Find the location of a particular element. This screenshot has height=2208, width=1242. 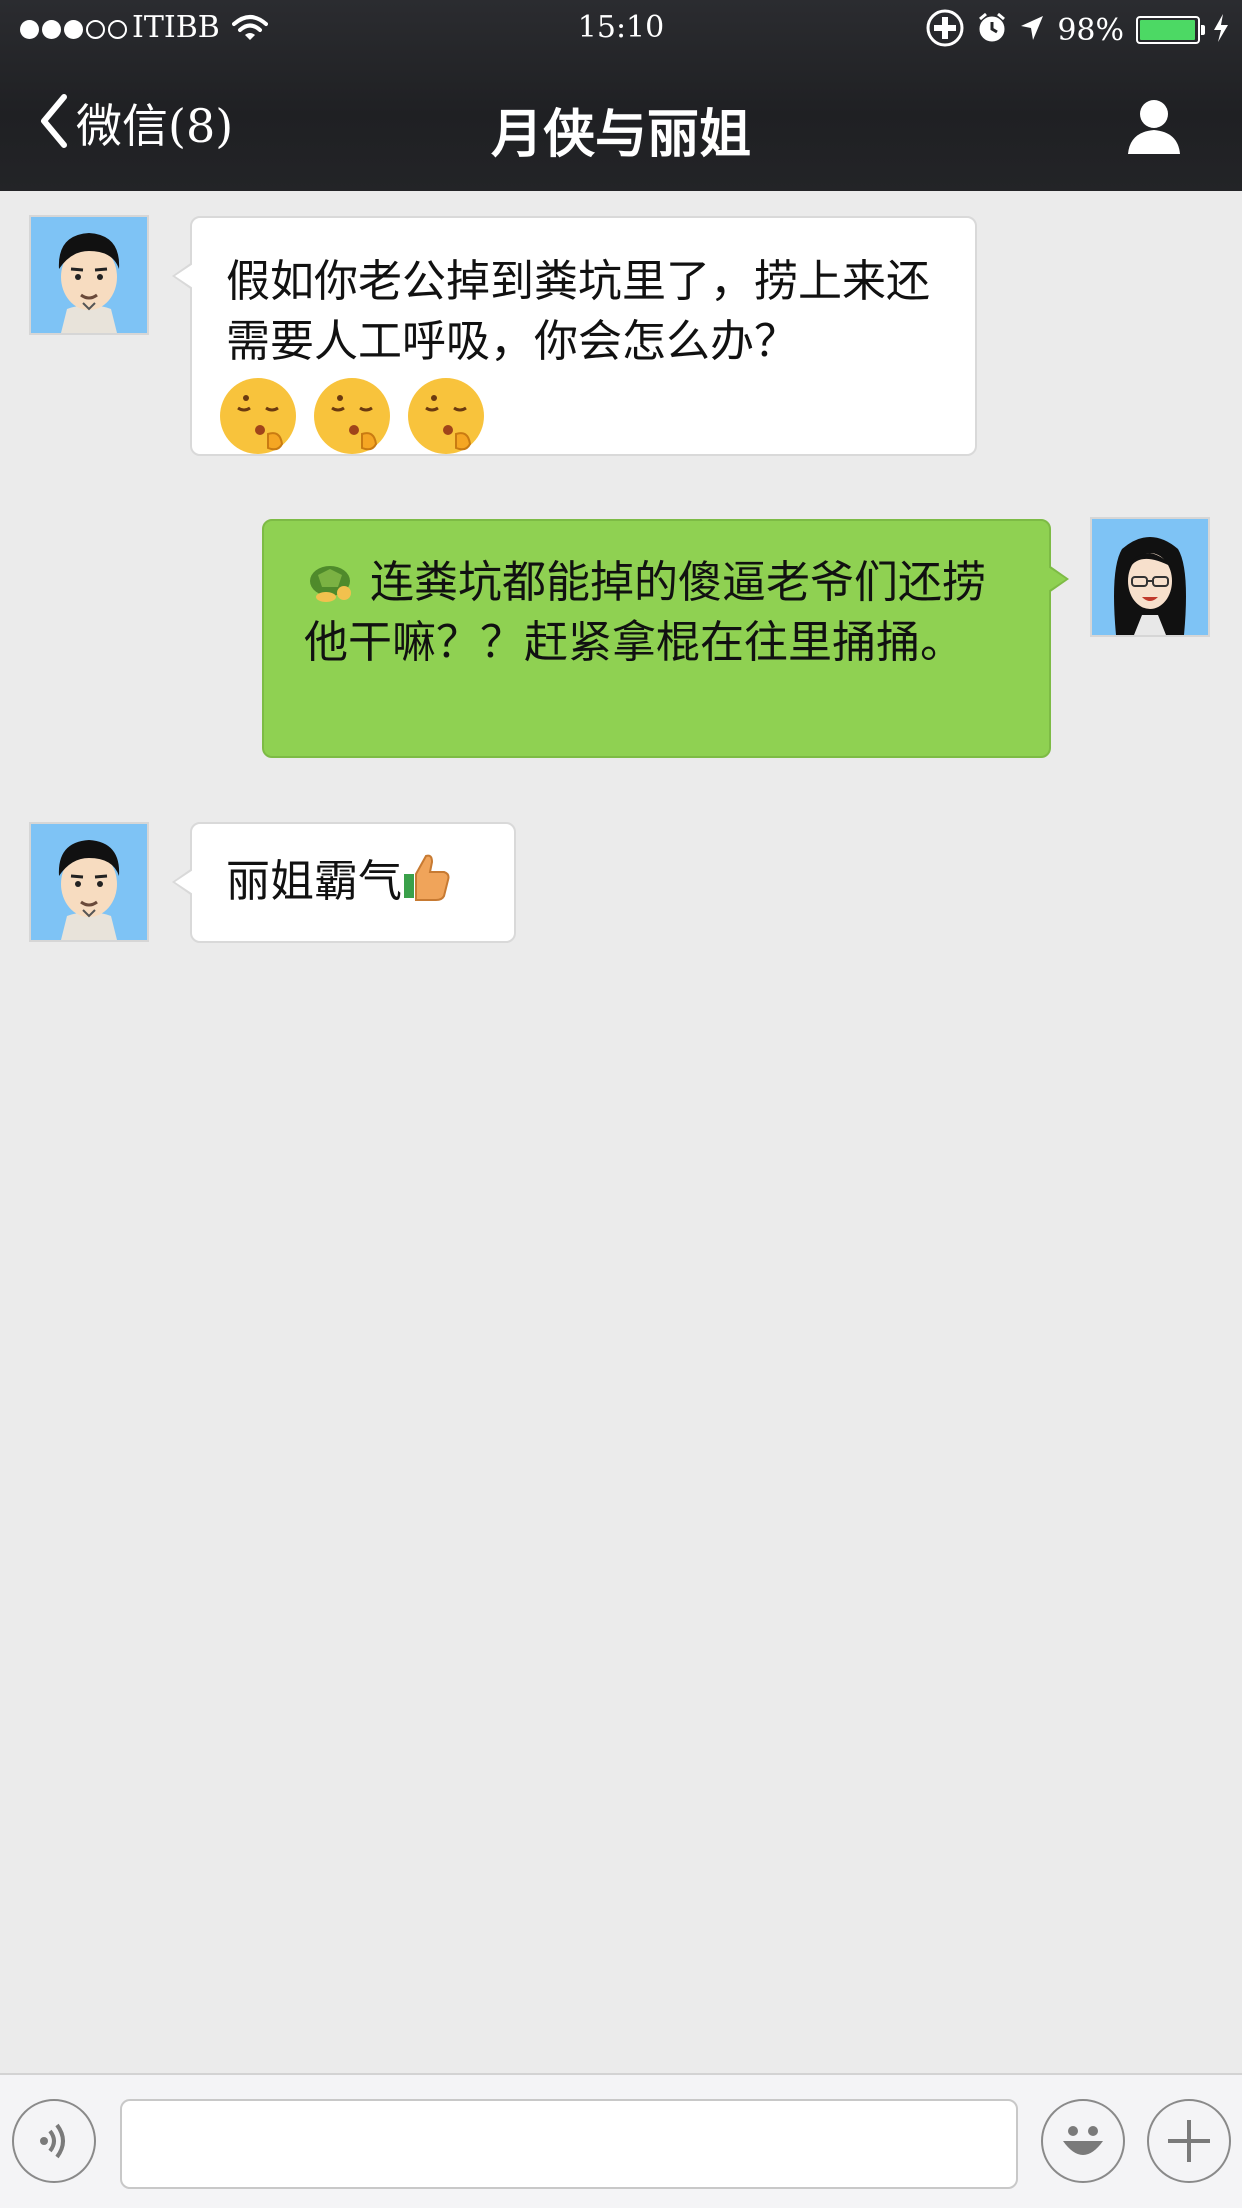

more-button is located at coordinates (1189, 2141).